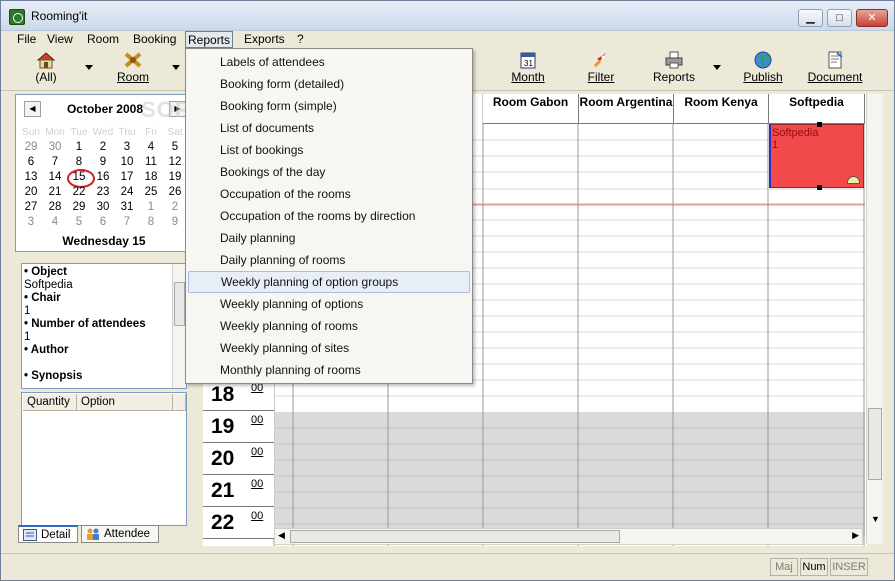 The width and height of the screenshot is (895, 581). What do you see at coordinates (717, 67) in the screenshot?
I see `reports-dropdown-arrow-icon` at bounding box center [717, 67].